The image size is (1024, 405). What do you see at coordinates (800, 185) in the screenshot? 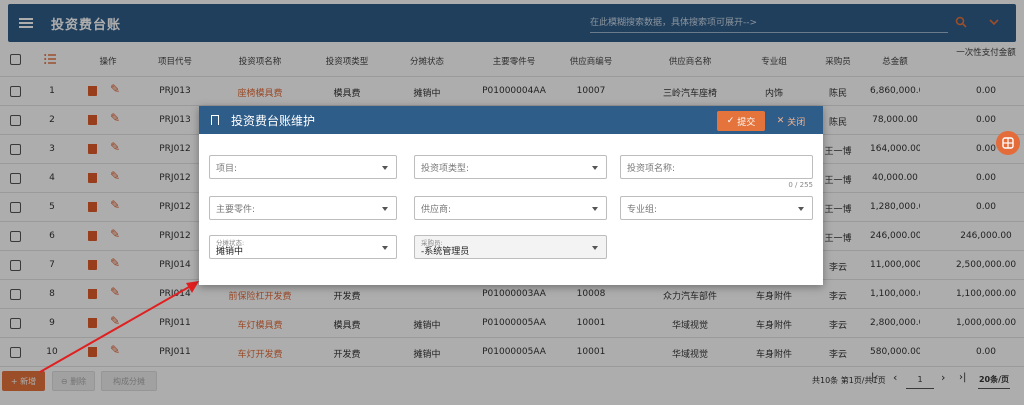
I see `char-counter: 0 / 255` at bounding box center [800, 185].